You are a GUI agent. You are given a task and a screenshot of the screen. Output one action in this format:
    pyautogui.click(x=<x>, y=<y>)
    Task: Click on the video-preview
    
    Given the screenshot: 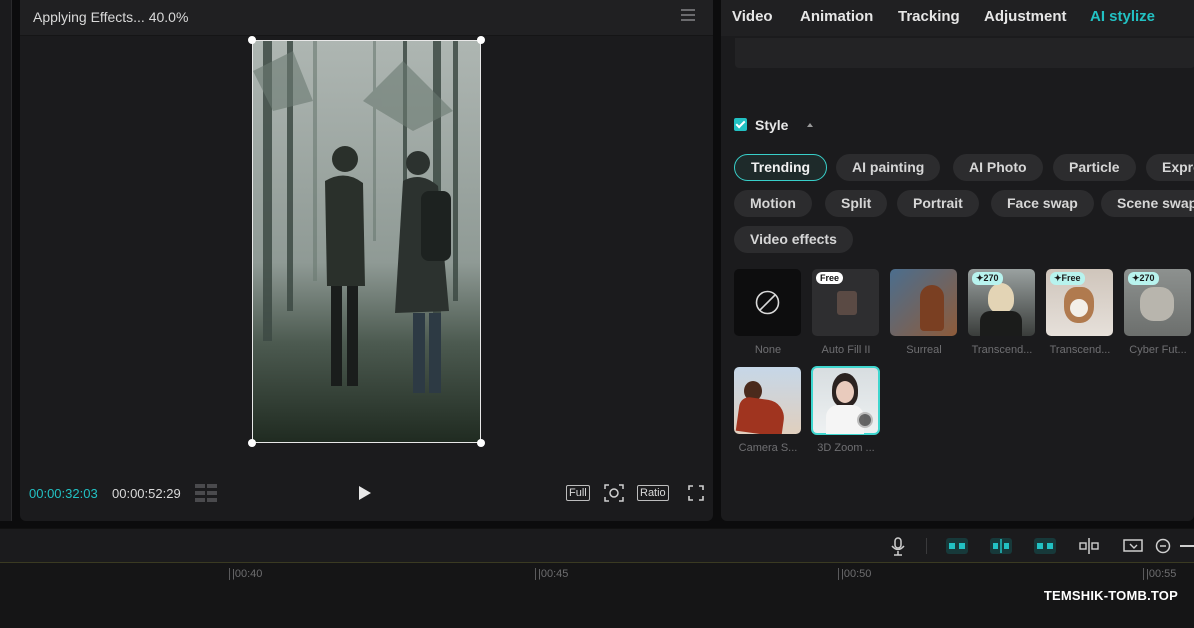 What is the action you would take?
    pyautogui.click(x=366, y=241)
    